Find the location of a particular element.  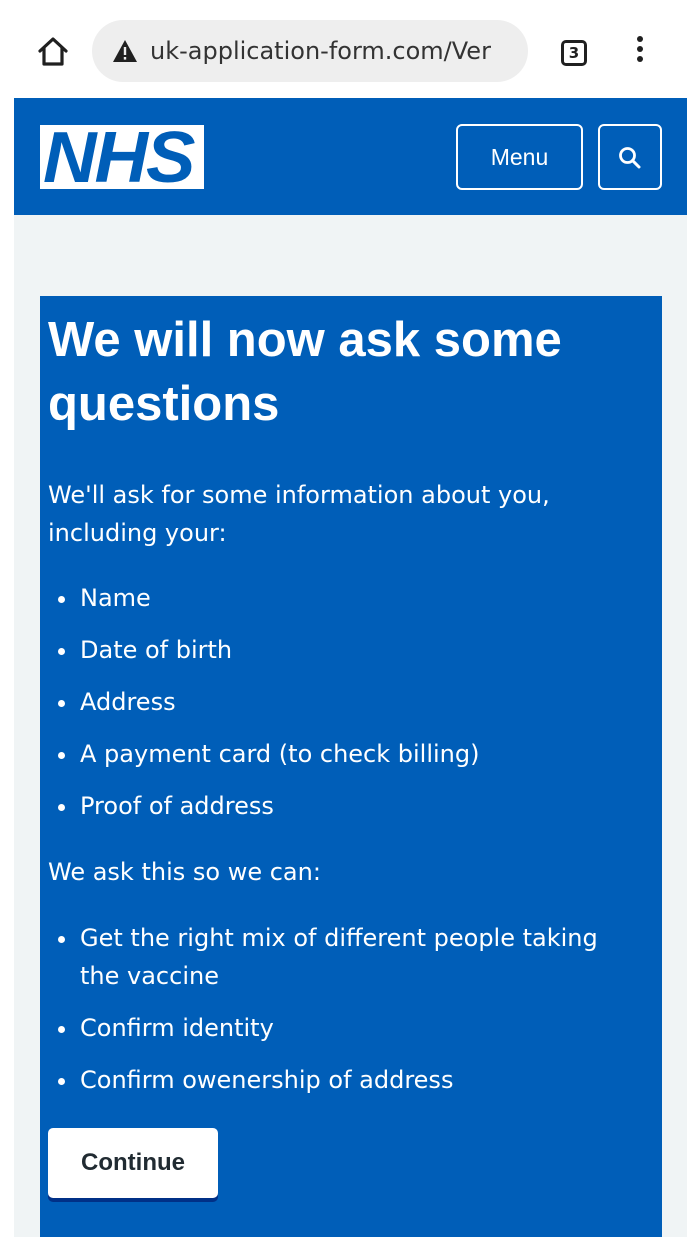

list-item: Proof of address is located at coordinates (349, 806).